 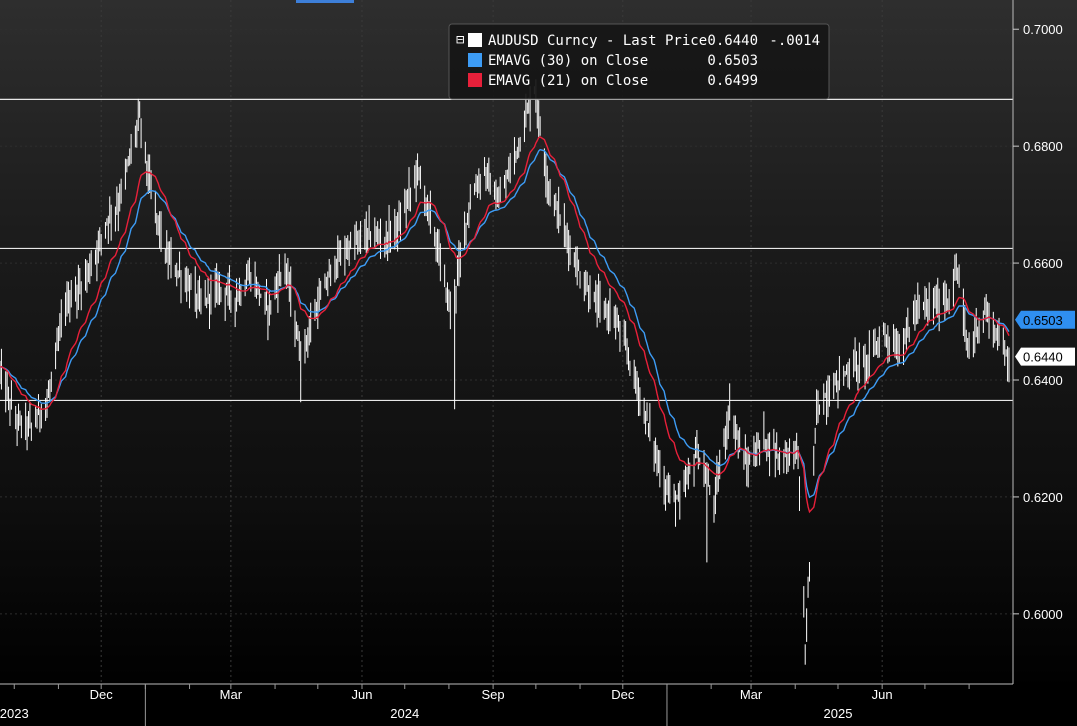 I want to click on legend-label-ema21: EMAVG (21) on Close, so click(x=568, y=81).